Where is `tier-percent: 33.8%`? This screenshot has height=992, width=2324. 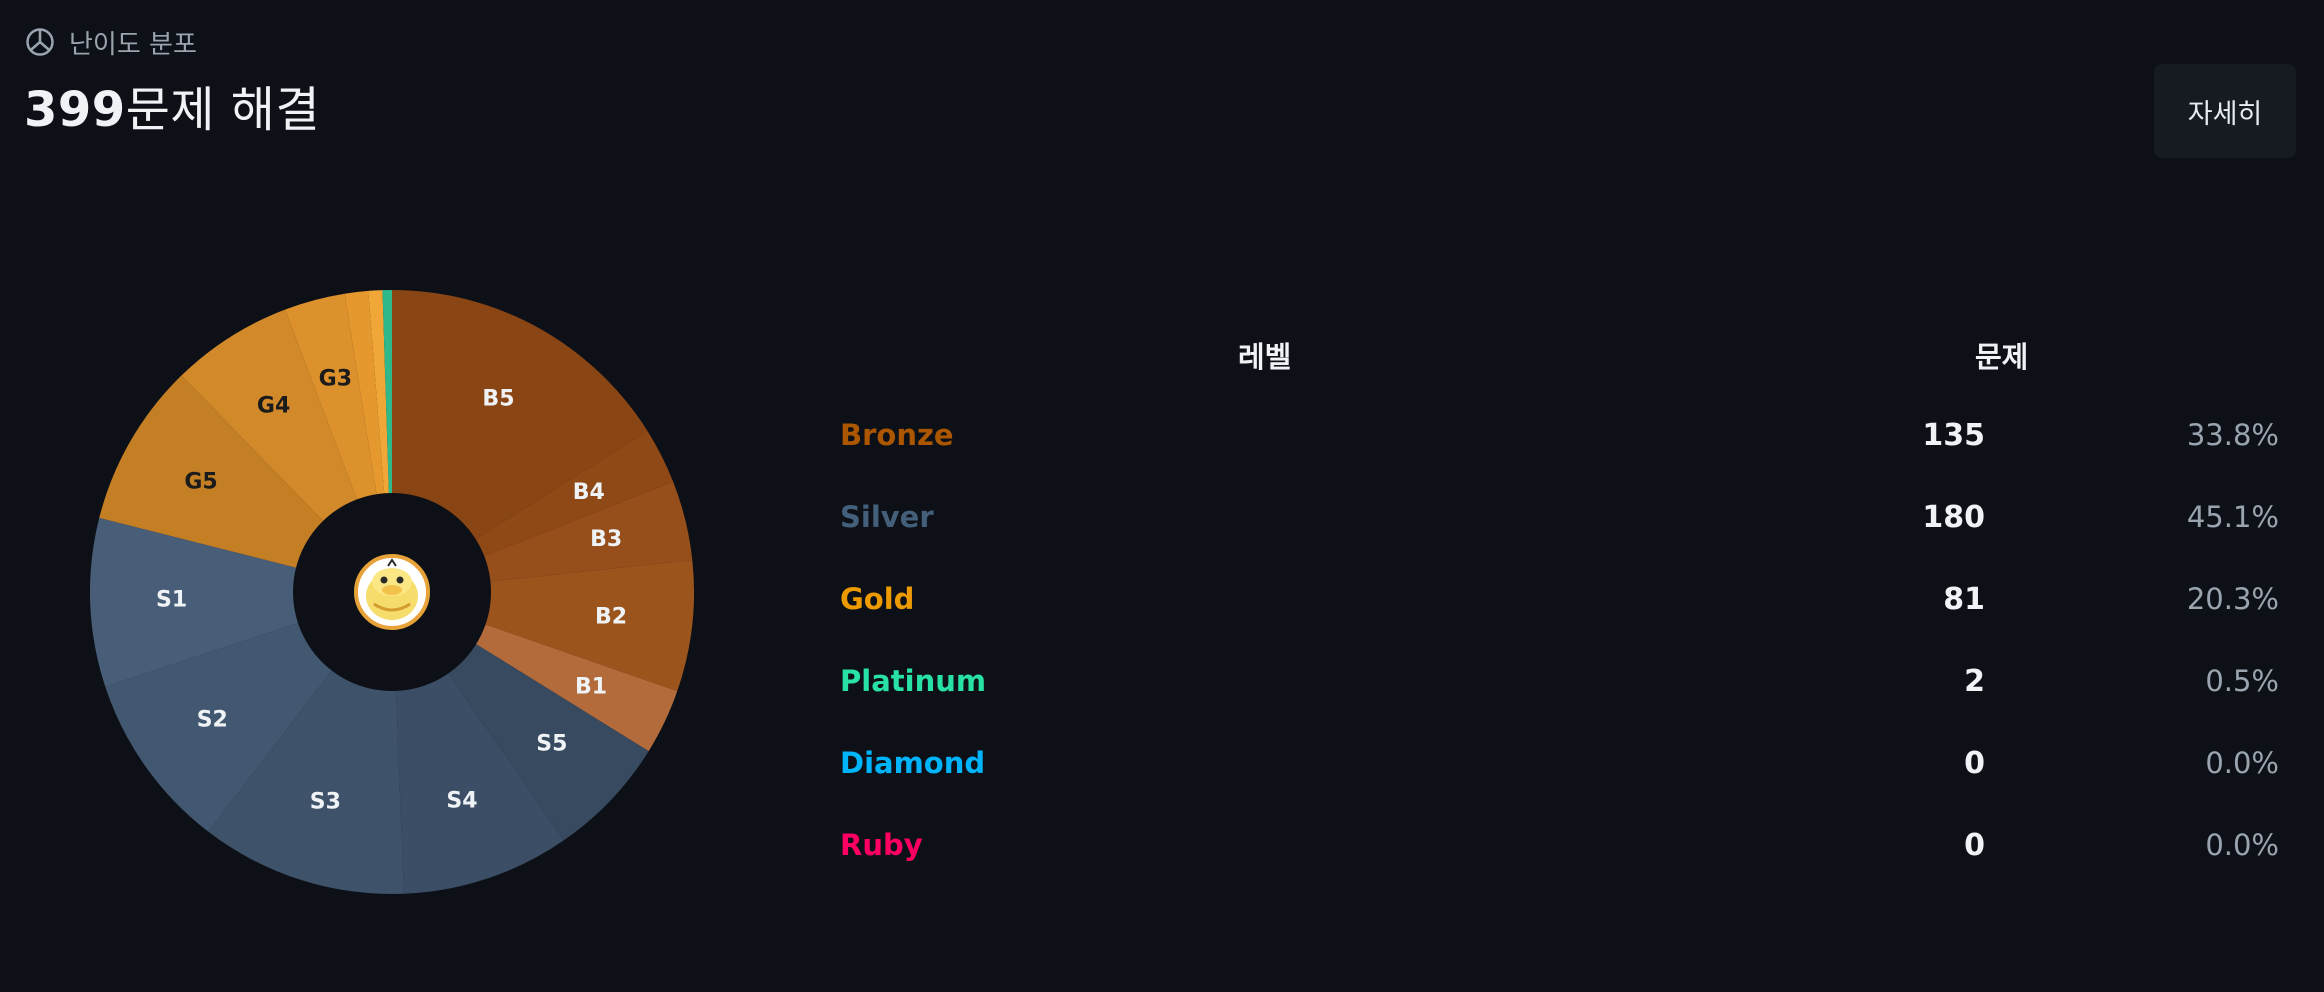
tier-percent: 33.8% is located at coordinates (2232, 435).